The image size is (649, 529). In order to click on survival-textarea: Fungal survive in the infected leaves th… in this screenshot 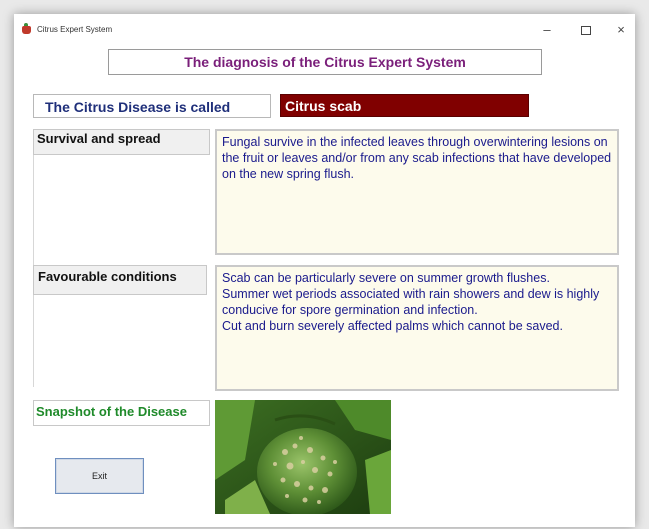, I will do `click(417, 192)`.